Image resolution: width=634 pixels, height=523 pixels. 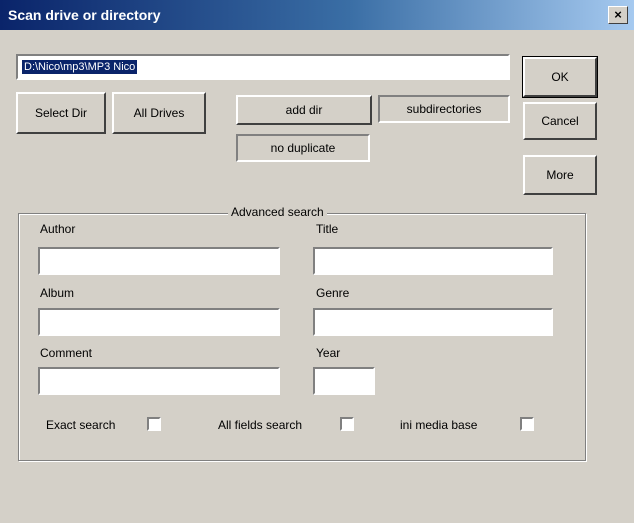 I want to click on author-input, so click(x=159, y=261).